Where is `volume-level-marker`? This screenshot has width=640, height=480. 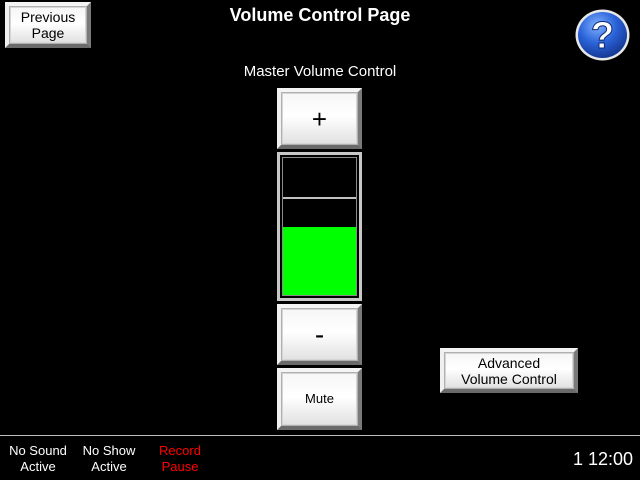
volume-level-marker is located at coordinates (319, 198).